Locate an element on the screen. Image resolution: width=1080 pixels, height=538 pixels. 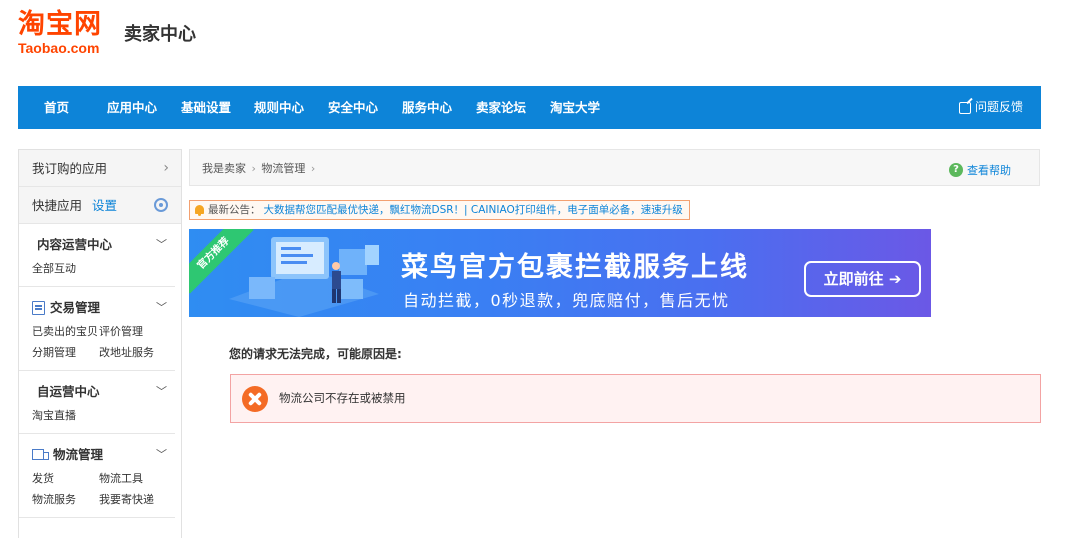
nav-item-basic-settings: 基础设置 is located at coordinates (206, 107).